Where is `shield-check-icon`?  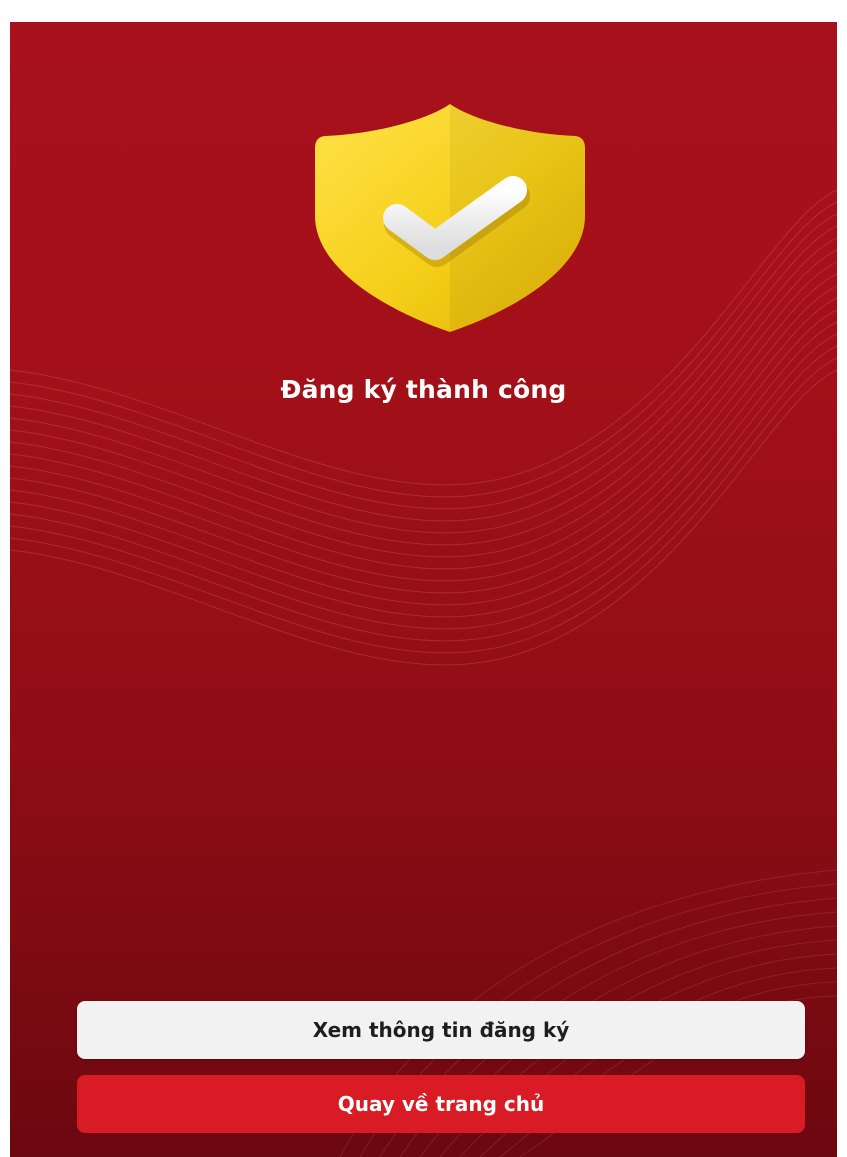
shield-check-icon is located at coordinates (450, 218).